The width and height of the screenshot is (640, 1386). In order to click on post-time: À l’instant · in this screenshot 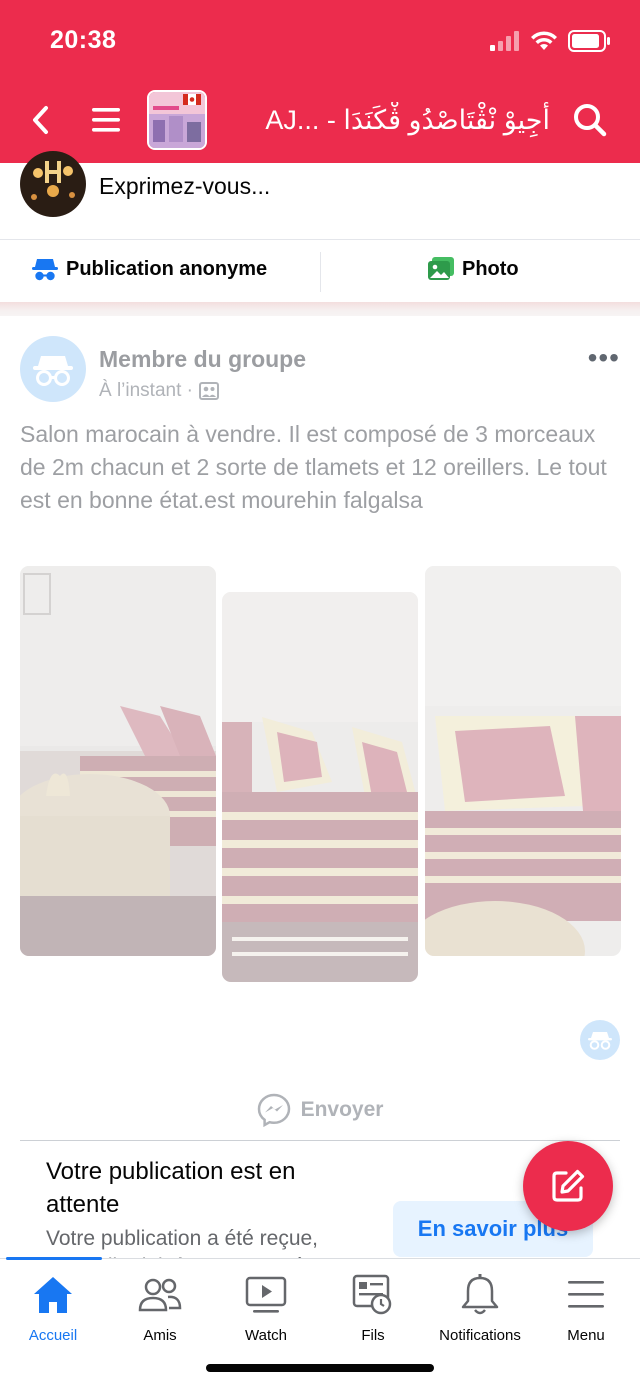, I will do `click(146, 390)`.